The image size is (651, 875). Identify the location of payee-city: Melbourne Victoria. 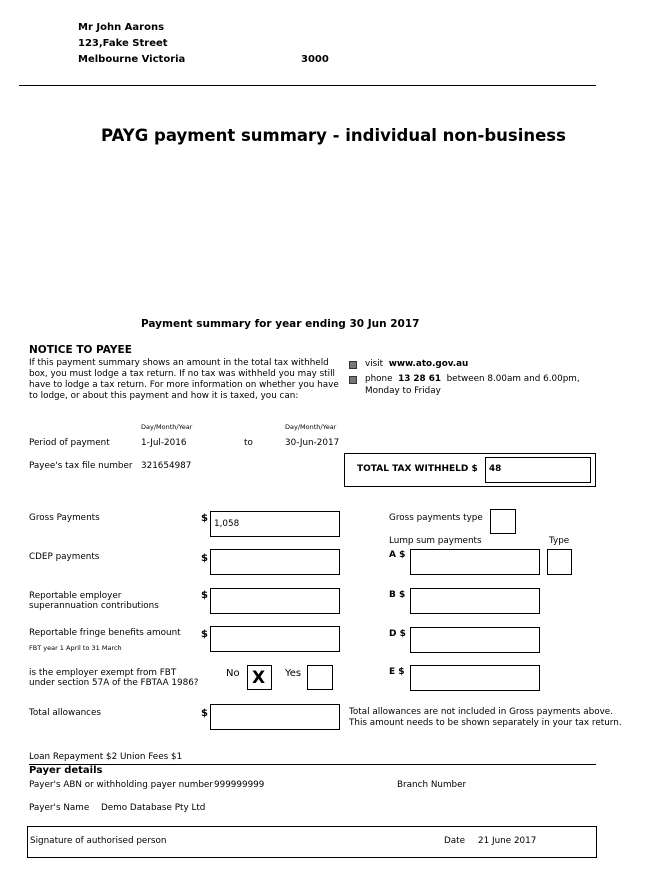
(132, 59).